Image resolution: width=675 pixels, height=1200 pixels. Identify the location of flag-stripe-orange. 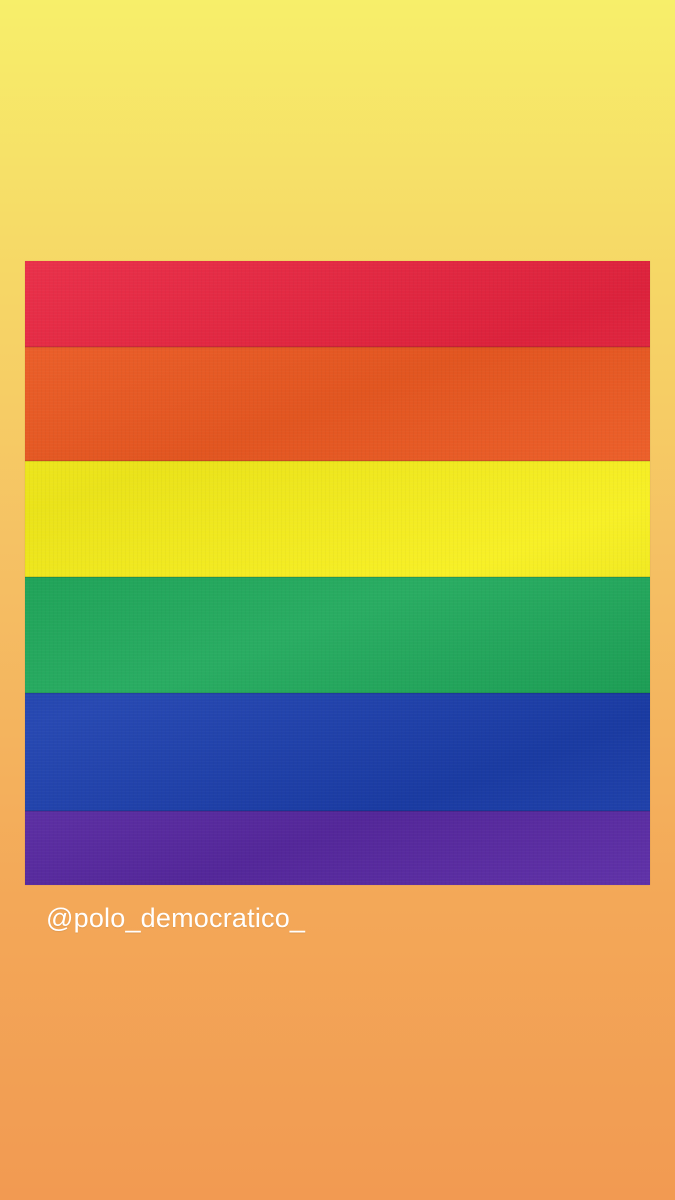
(337, 404).